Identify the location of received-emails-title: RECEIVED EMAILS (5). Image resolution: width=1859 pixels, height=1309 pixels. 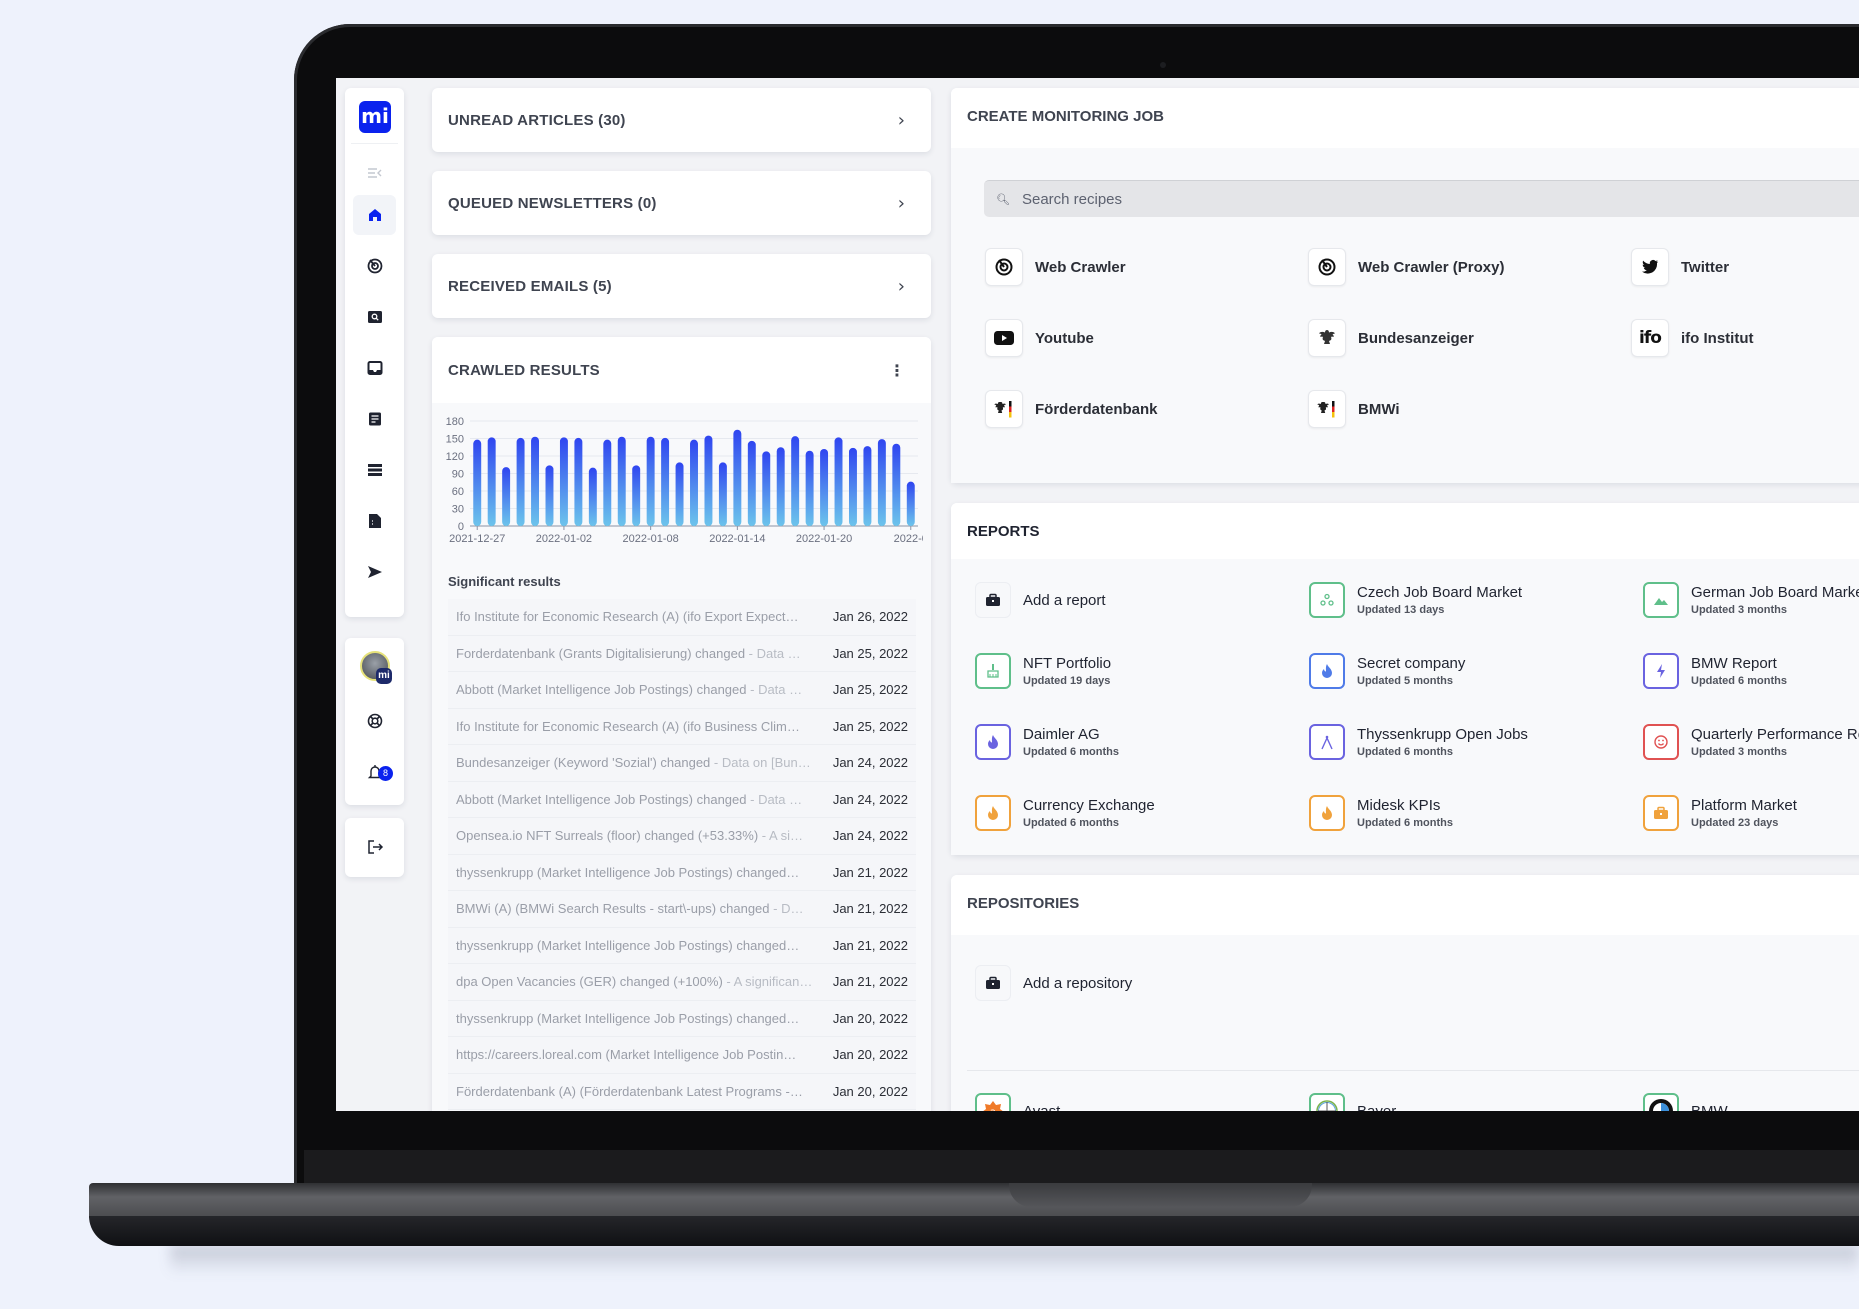
(530, 286).